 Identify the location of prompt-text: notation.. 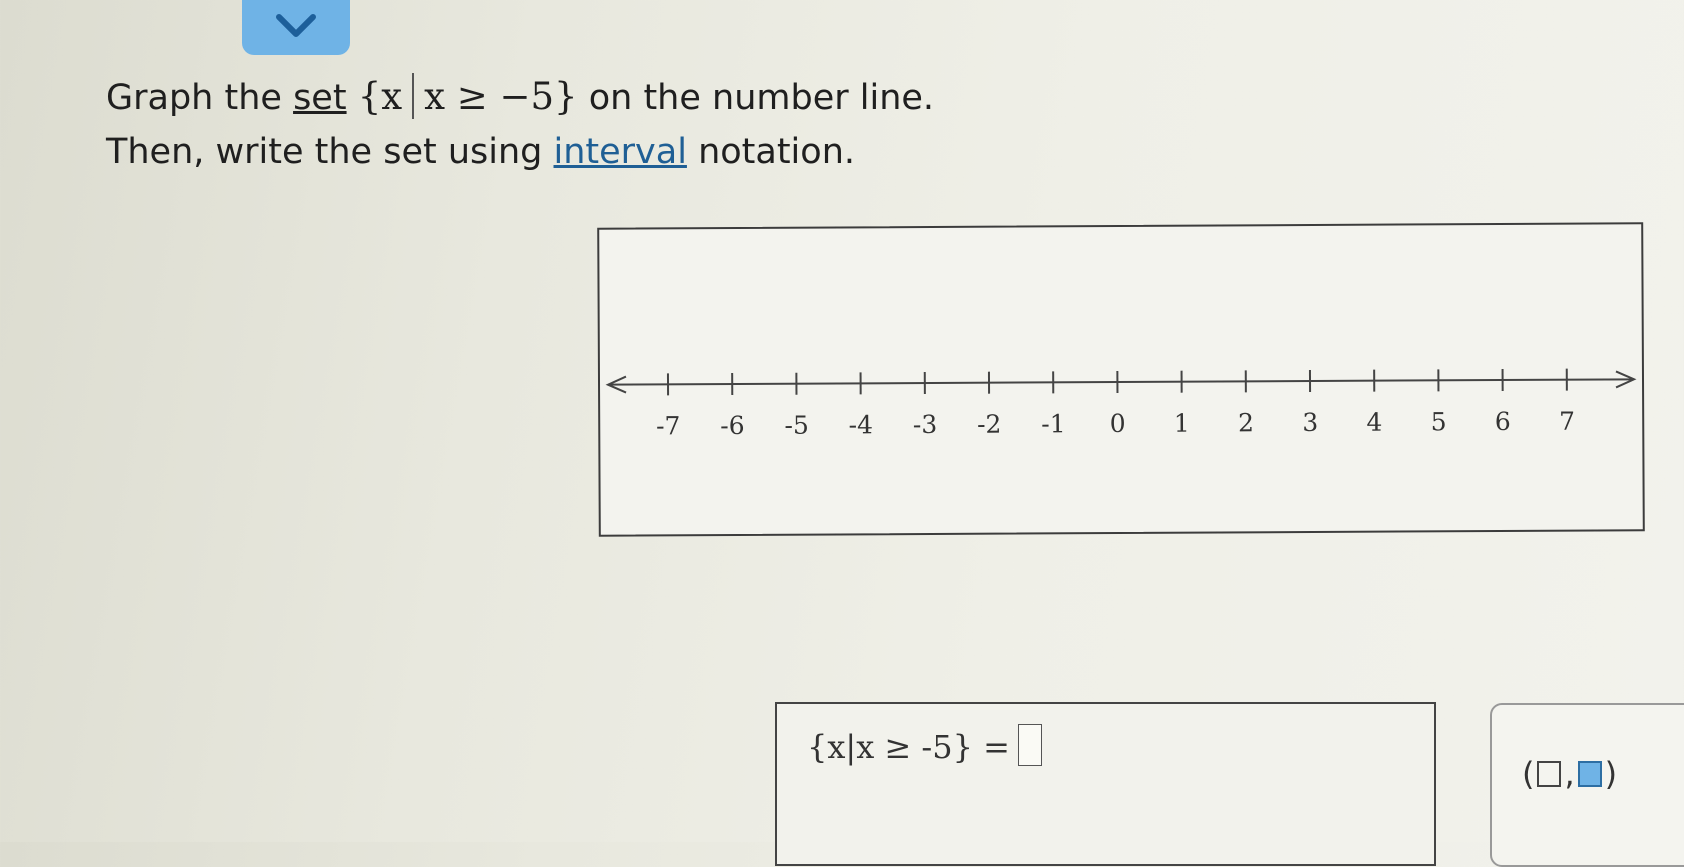
(771, 152).